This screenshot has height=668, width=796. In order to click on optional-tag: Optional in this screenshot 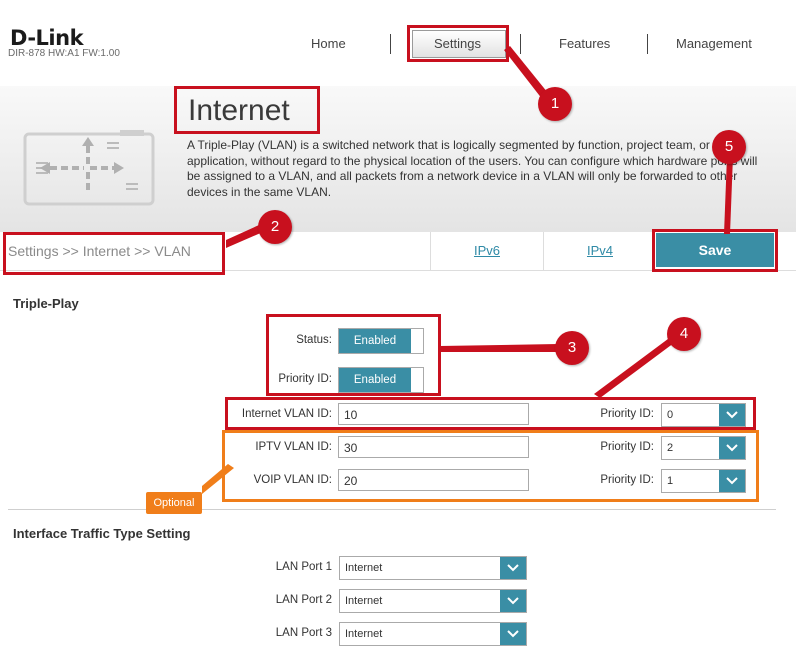, I will do `click(174, 503)`.